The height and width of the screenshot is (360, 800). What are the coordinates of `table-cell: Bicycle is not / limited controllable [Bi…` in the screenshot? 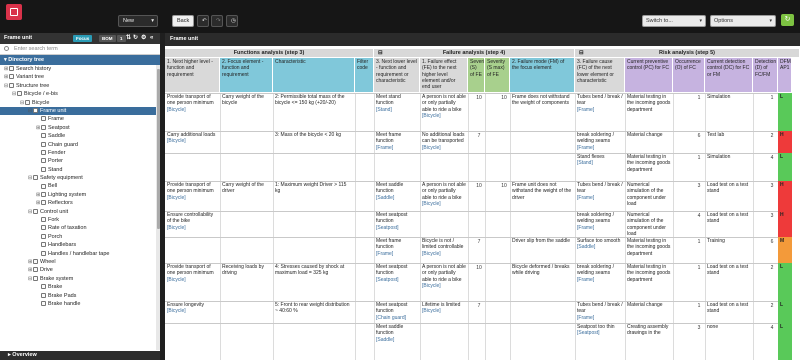 It's located at (444, 250).